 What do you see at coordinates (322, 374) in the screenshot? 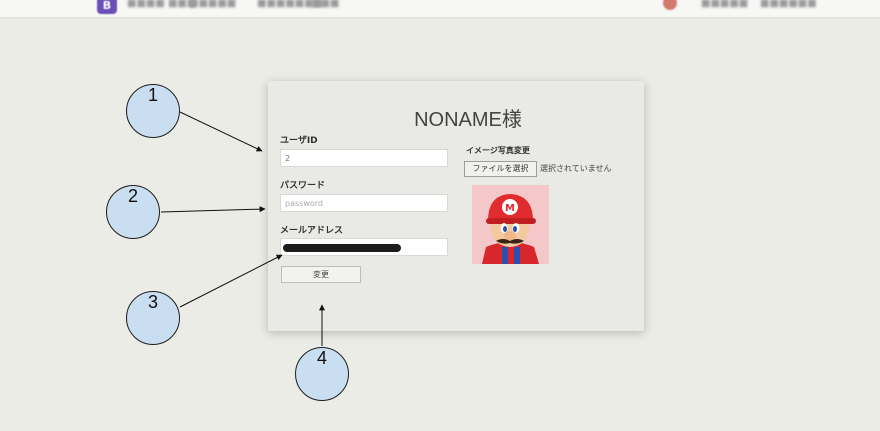
I see `annotation-marker-4: 4` at bounding box center [322, 374].